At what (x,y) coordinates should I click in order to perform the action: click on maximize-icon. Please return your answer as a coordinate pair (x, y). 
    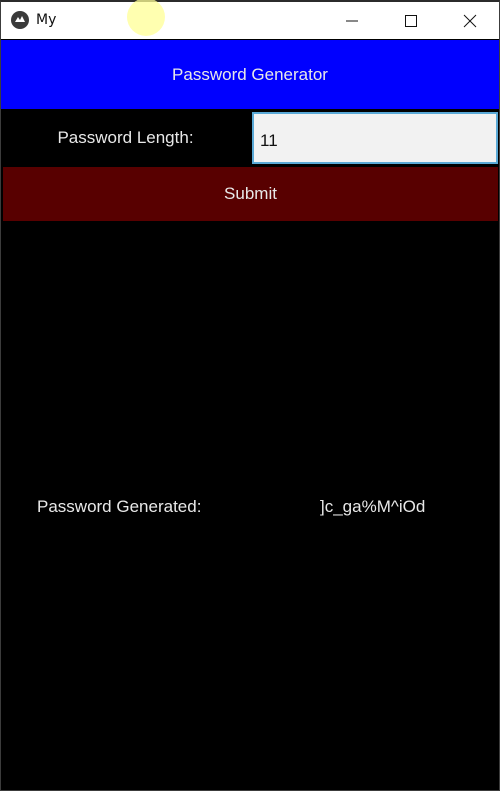
    Looking at the image, I should click on (411, 21).